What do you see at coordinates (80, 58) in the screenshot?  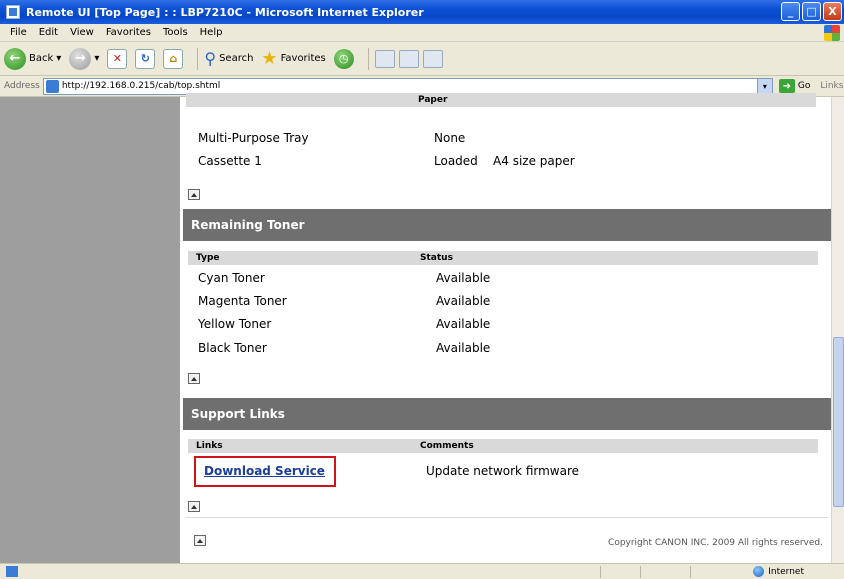 I see `forward-arrow-icon: →` at bounding box center [80, 58].